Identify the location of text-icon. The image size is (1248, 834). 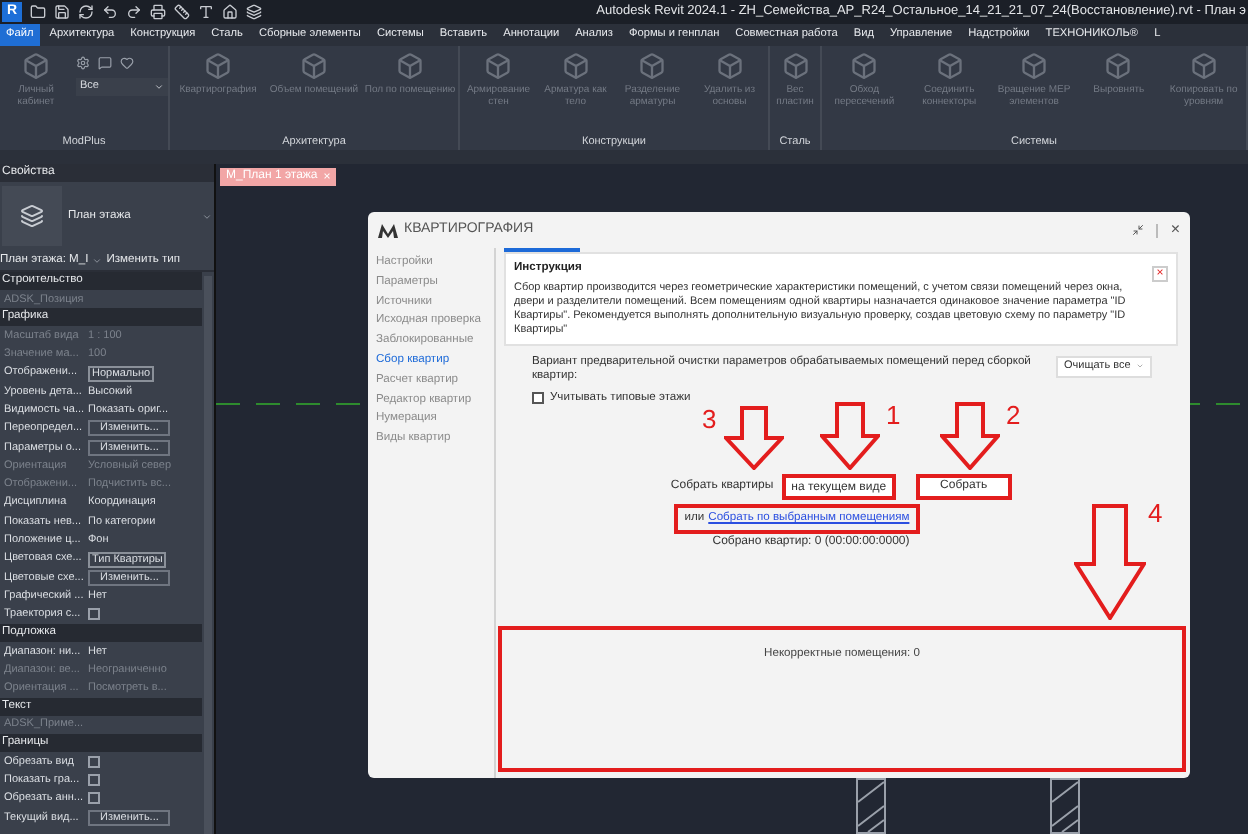
(206, 12).